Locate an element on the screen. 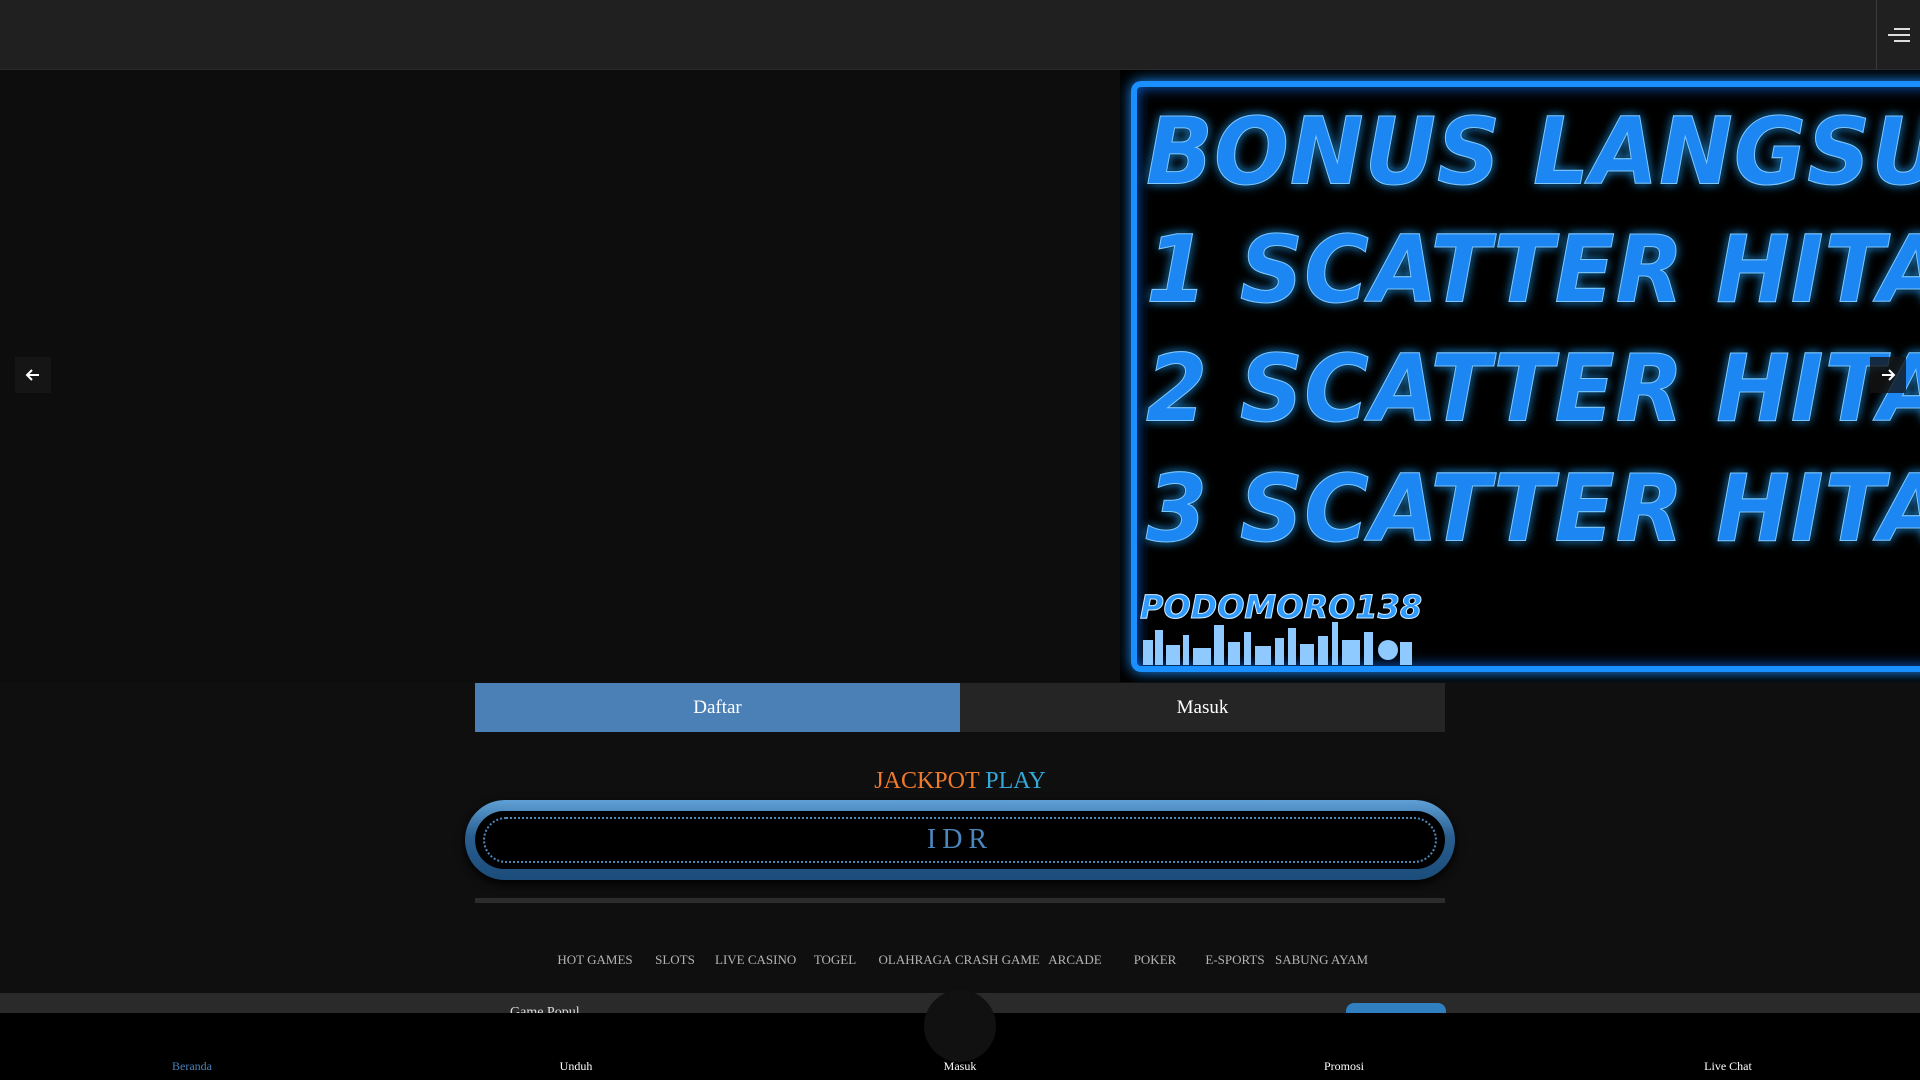 The image size is (1920, 1080). jackpot-display: IDR is located at coordinates (960, 840).